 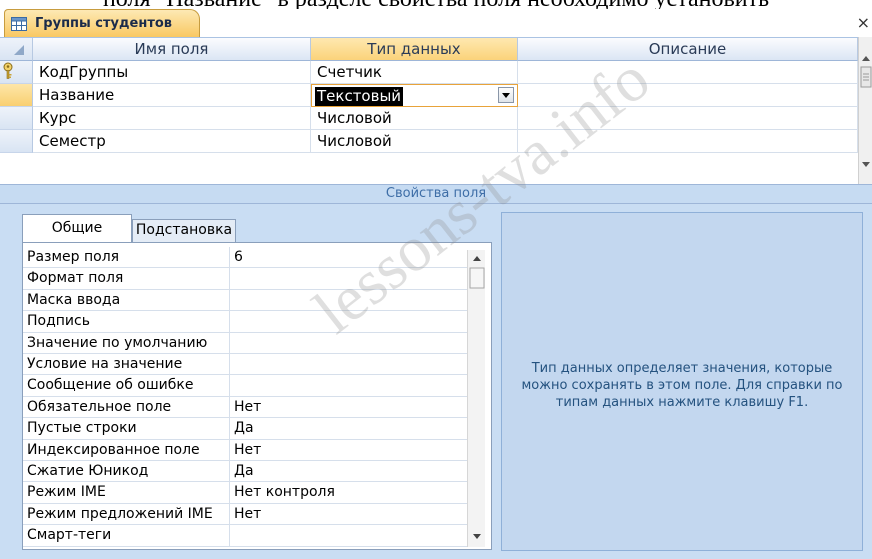 What do you see at coordinates (69, 535) in the screenshot?
I see `property-label: Смарт-теги` at bounding box center [69, 535].